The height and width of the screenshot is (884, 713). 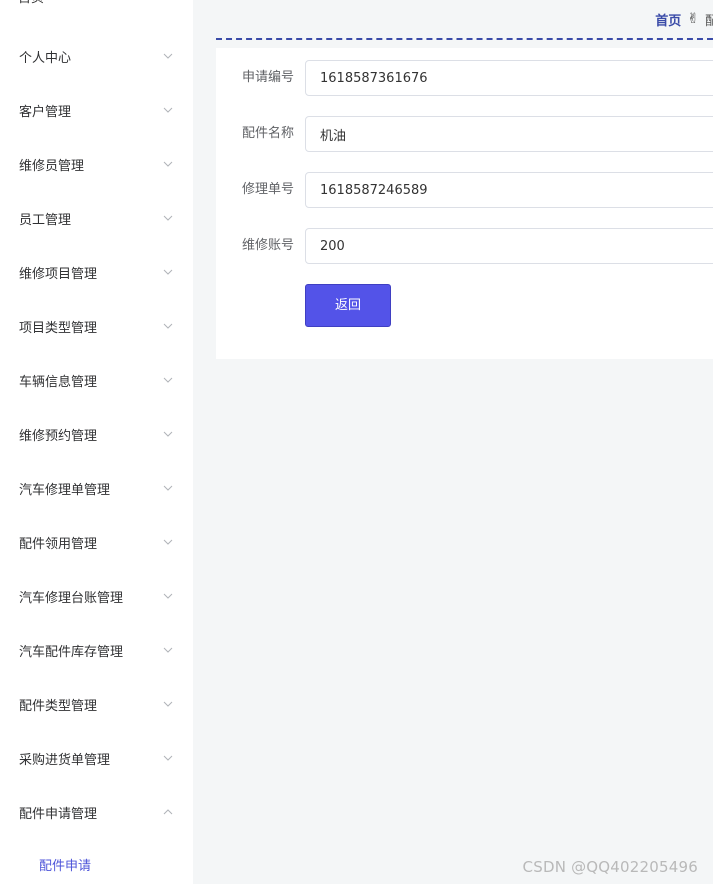 I want to click on sidebar-item-label: 汽车修理台账管理, so click(x=71, y=598).